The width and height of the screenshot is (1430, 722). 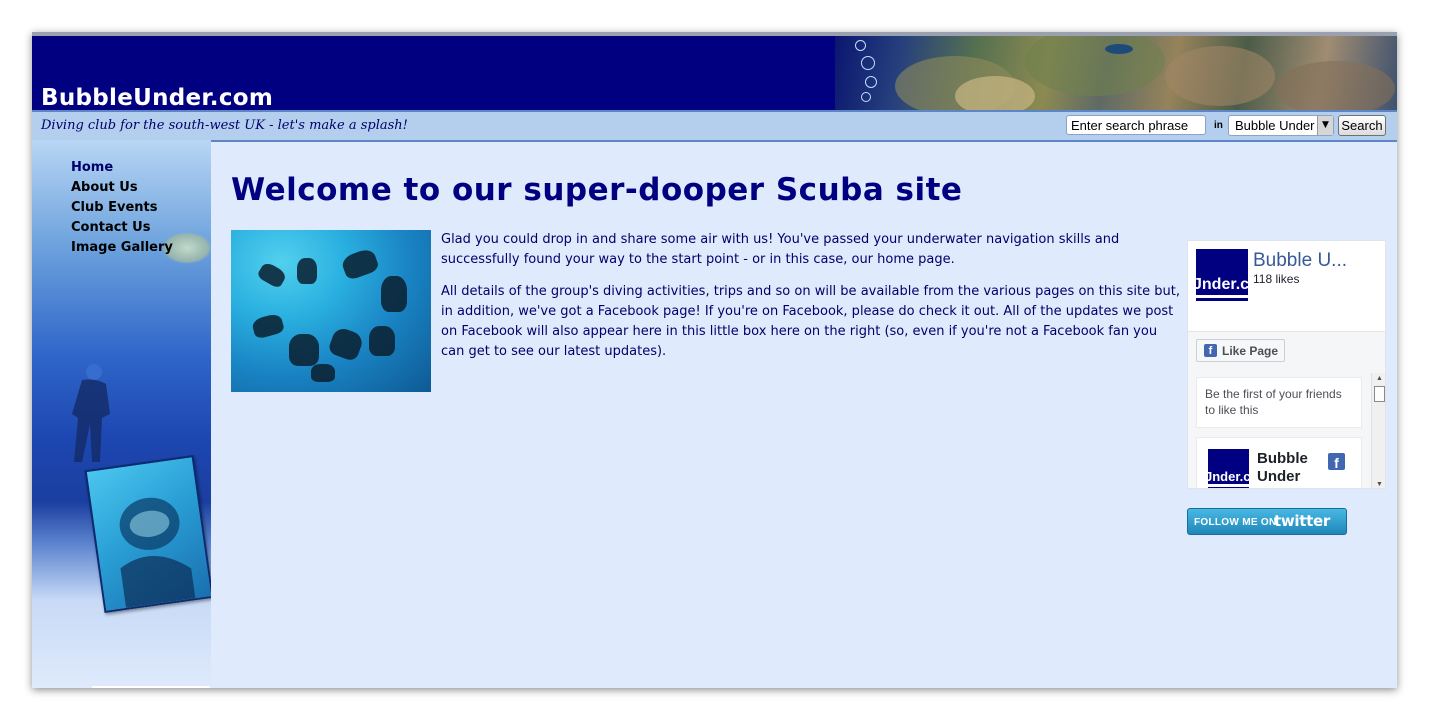 I want to click on nav-item-club-events: Club Events, so click(x=122, y=208).